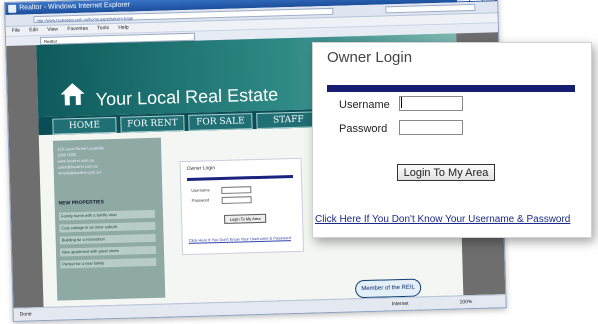  I want to click on property-link: Cute cottage in an inner suburb, so click(107, 227).